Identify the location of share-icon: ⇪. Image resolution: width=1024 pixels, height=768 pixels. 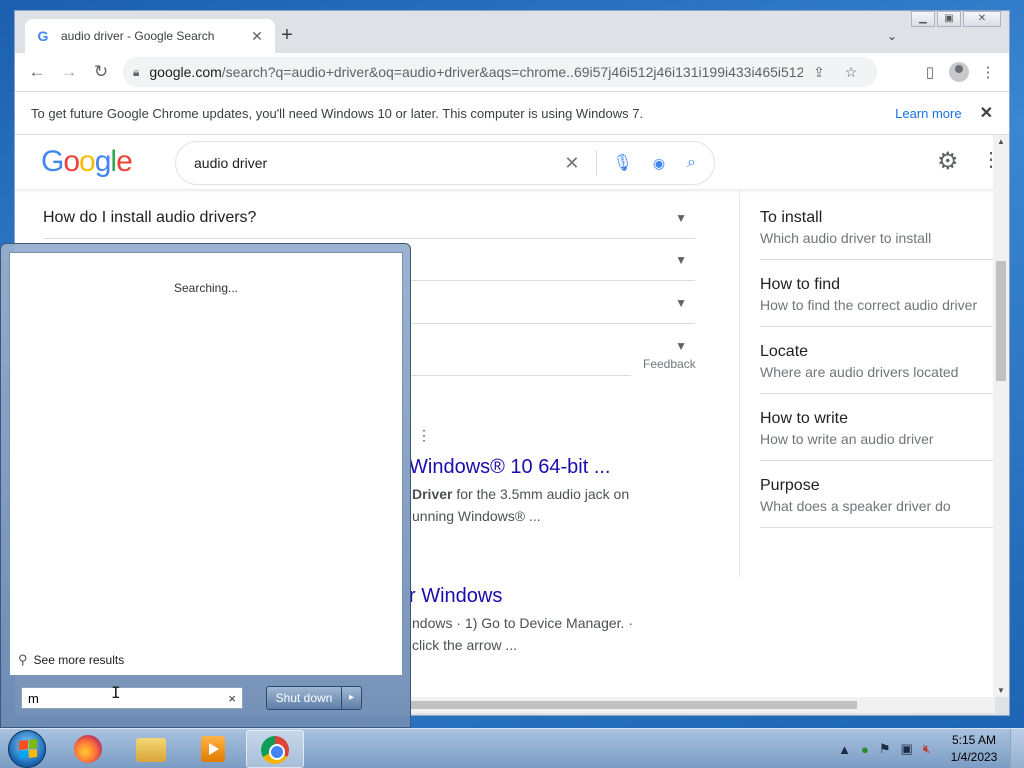
(819, 72).